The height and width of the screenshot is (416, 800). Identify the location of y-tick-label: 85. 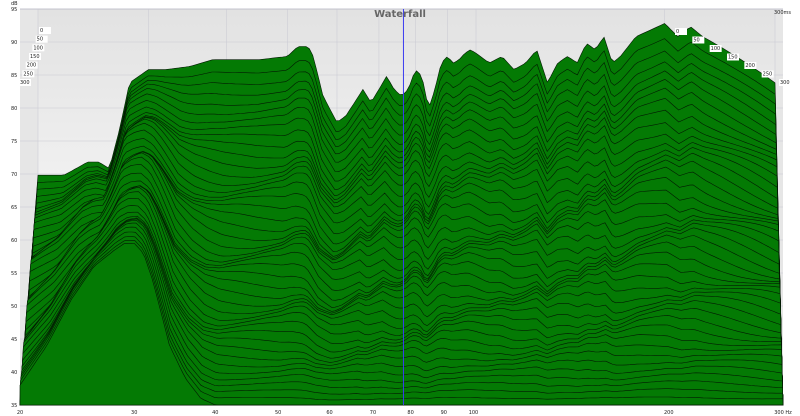
(14, 76).